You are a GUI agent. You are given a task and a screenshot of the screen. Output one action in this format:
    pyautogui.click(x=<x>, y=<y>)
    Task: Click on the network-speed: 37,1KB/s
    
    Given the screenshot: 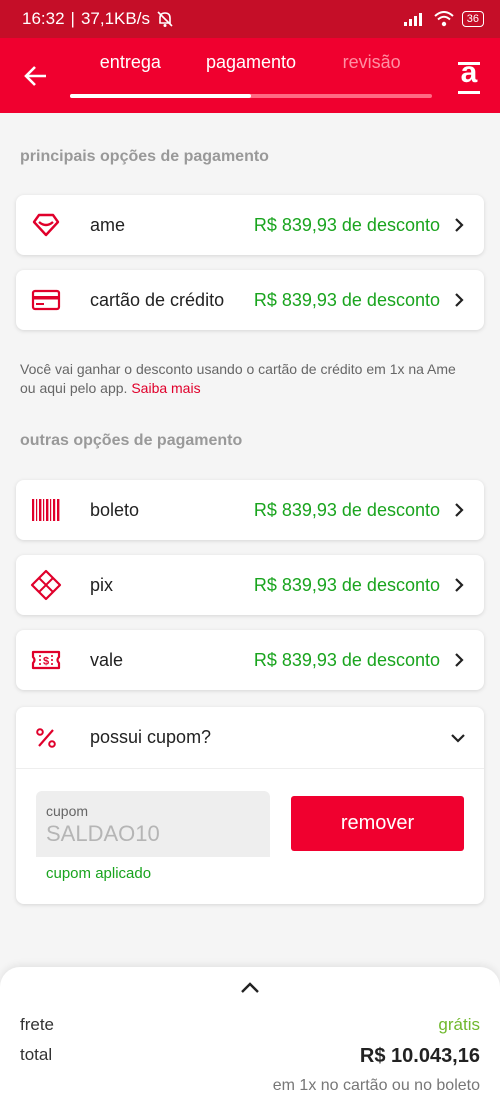 What is the action you would take?
    pyautogui.click(x=115, y=18)
    